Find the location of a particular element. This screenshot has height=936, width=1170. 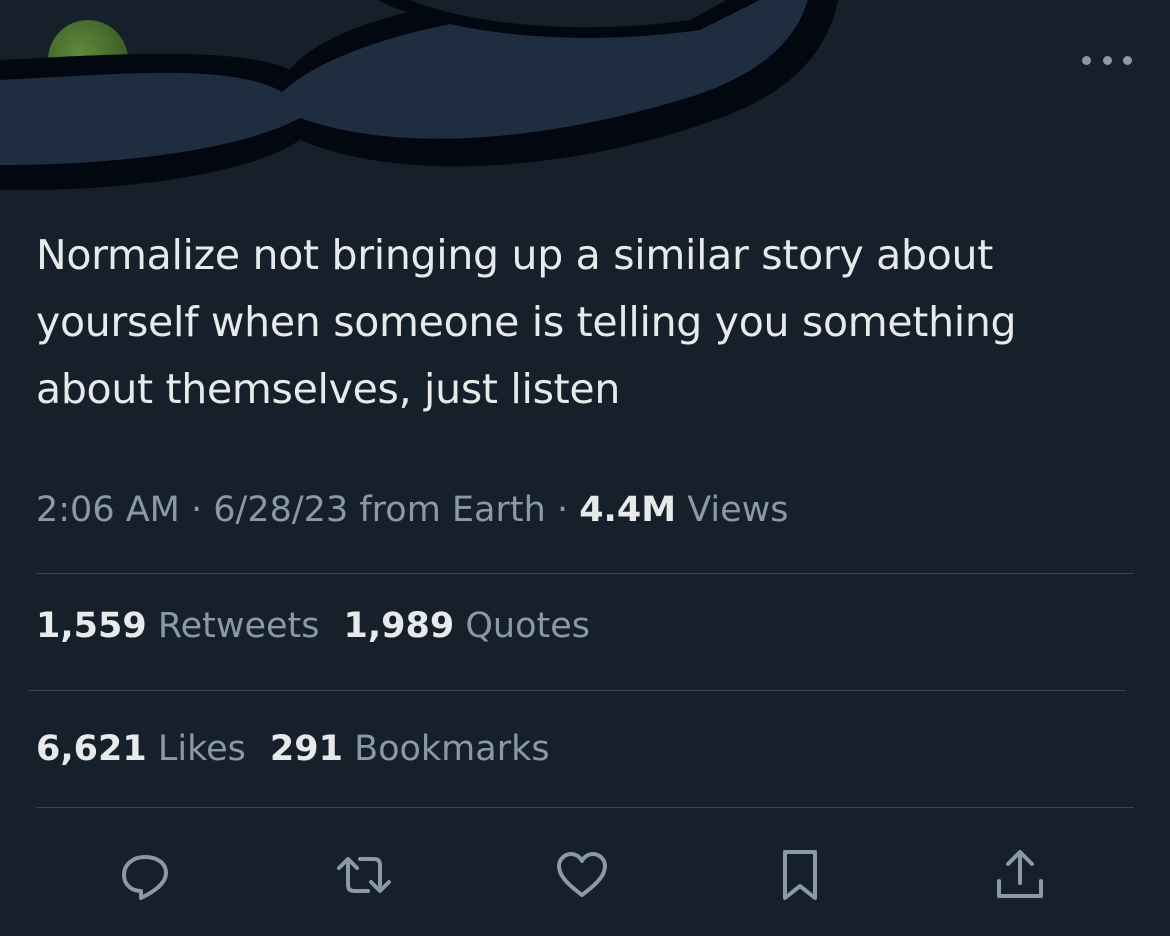

retweets-stat: 1,559 Retweets is located at coordinates (178, 626).